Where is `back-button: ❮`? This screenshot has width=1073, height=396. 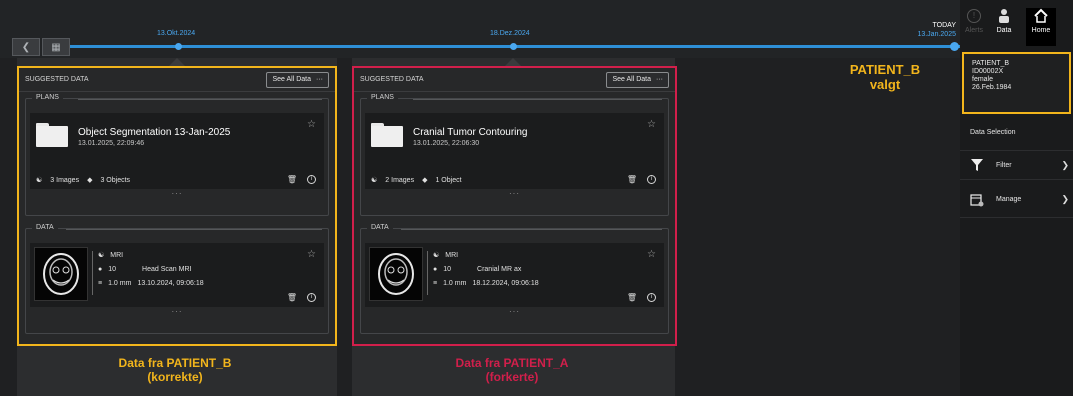 back-button: ❮ is located at coordinates (26, 47).